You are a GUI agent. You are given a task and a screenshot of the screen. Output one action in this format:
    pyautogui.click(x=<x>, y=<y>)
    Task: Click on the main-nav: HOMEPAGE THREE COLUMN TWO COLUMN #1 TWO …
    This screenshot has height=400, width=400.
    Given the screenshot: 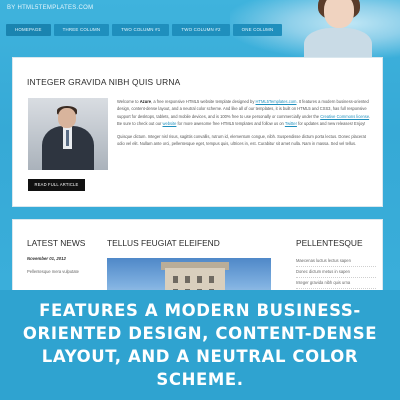 What is the action you would take?
    pyautogui.click(x=144, y=30)
    